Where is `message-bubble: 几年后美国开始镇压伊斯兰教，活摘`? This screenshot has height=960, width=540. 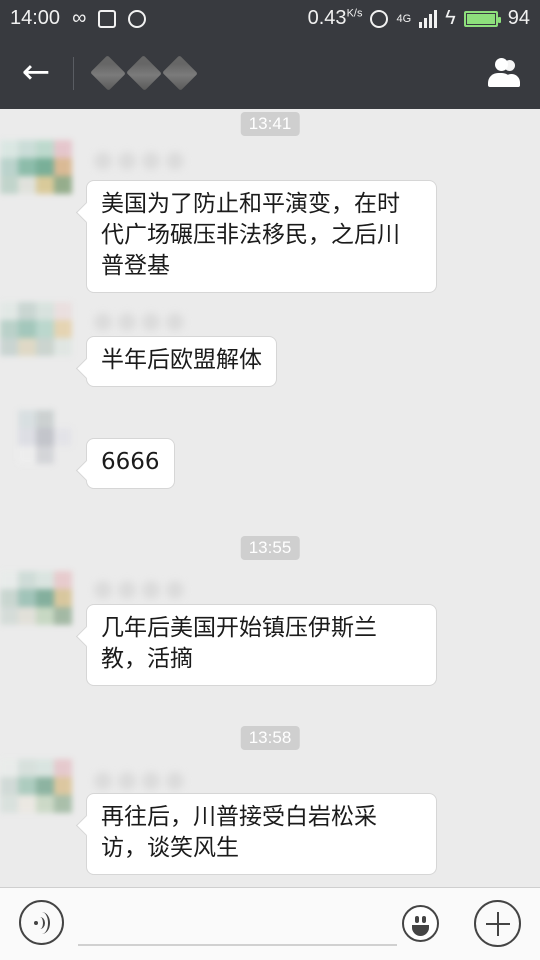 message-bubble: 几年后美国开始镇压伊斯兰教，活摘 is located at coordinates (261, 645).